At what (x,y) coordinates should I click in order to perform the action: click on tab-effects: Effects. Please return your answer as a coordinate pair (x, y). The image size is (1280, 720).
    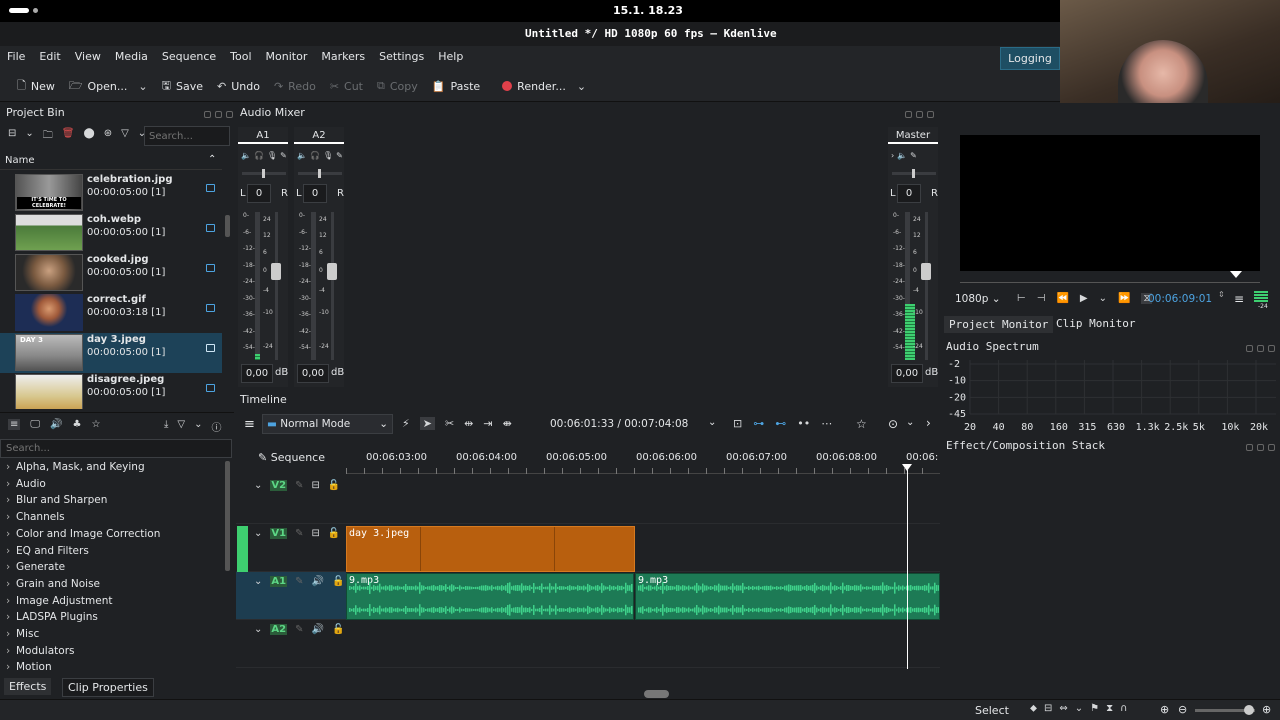
    Looking at the image, I should click on (28, 686).